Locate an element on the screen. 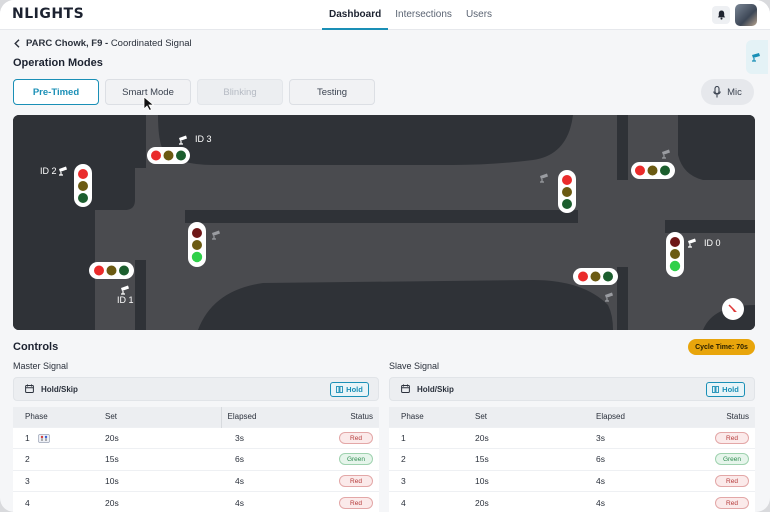 This screenshot has width=770, height=512. traffic-signal-id3 is located at coordinates (168, 155).